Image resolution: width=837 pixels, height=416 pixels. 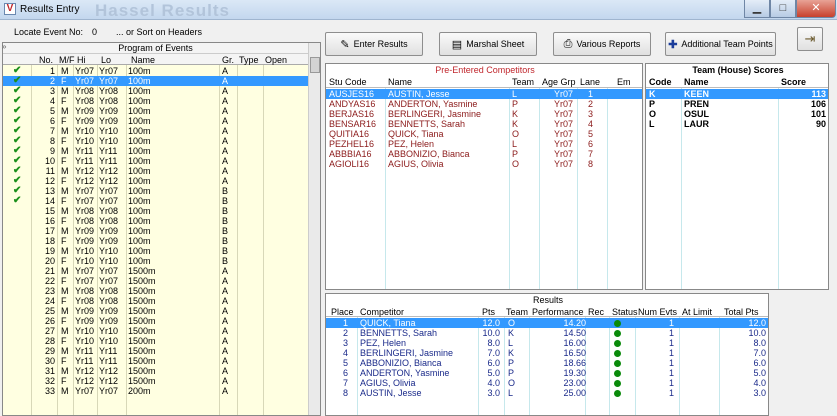 What do you see at coordinates (488, 44) in the screenshot?
I see `marshal-sheet-button: ▤ Marshal Sheet` at bounding box center [488, 44].